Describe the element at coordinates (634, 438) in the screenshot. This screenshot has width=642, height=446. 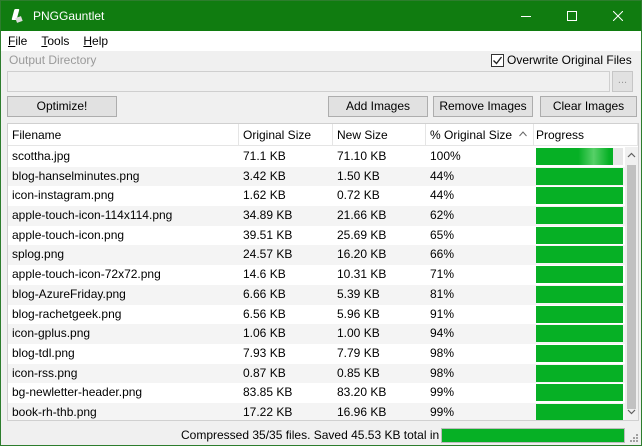
I see `resize-grip-icon` at that location.